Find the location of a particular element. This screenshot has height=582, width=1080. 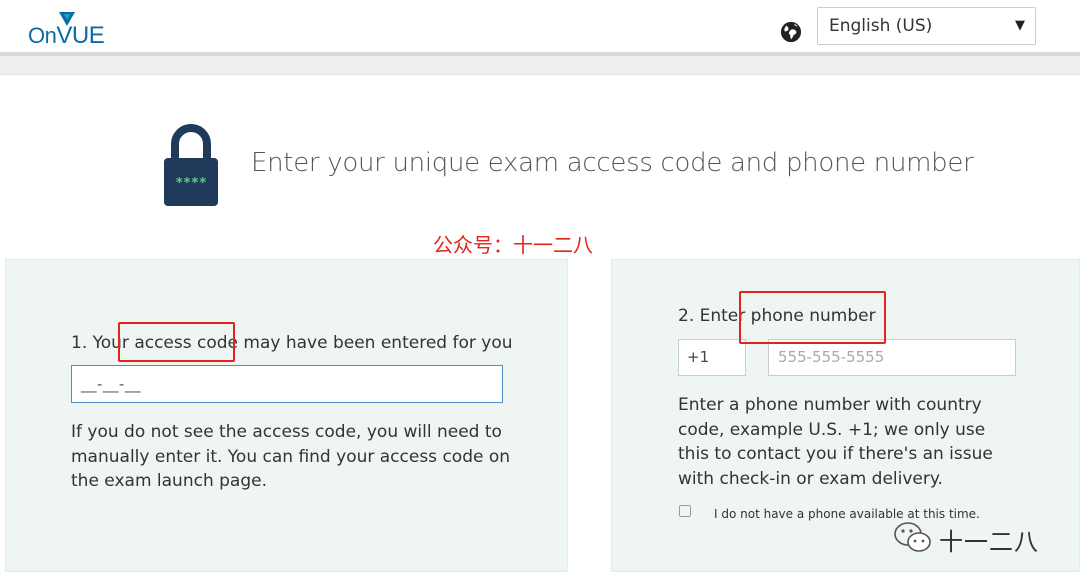

watermark-text: 公众号：十一二八 is located at coordinates (513, 245).